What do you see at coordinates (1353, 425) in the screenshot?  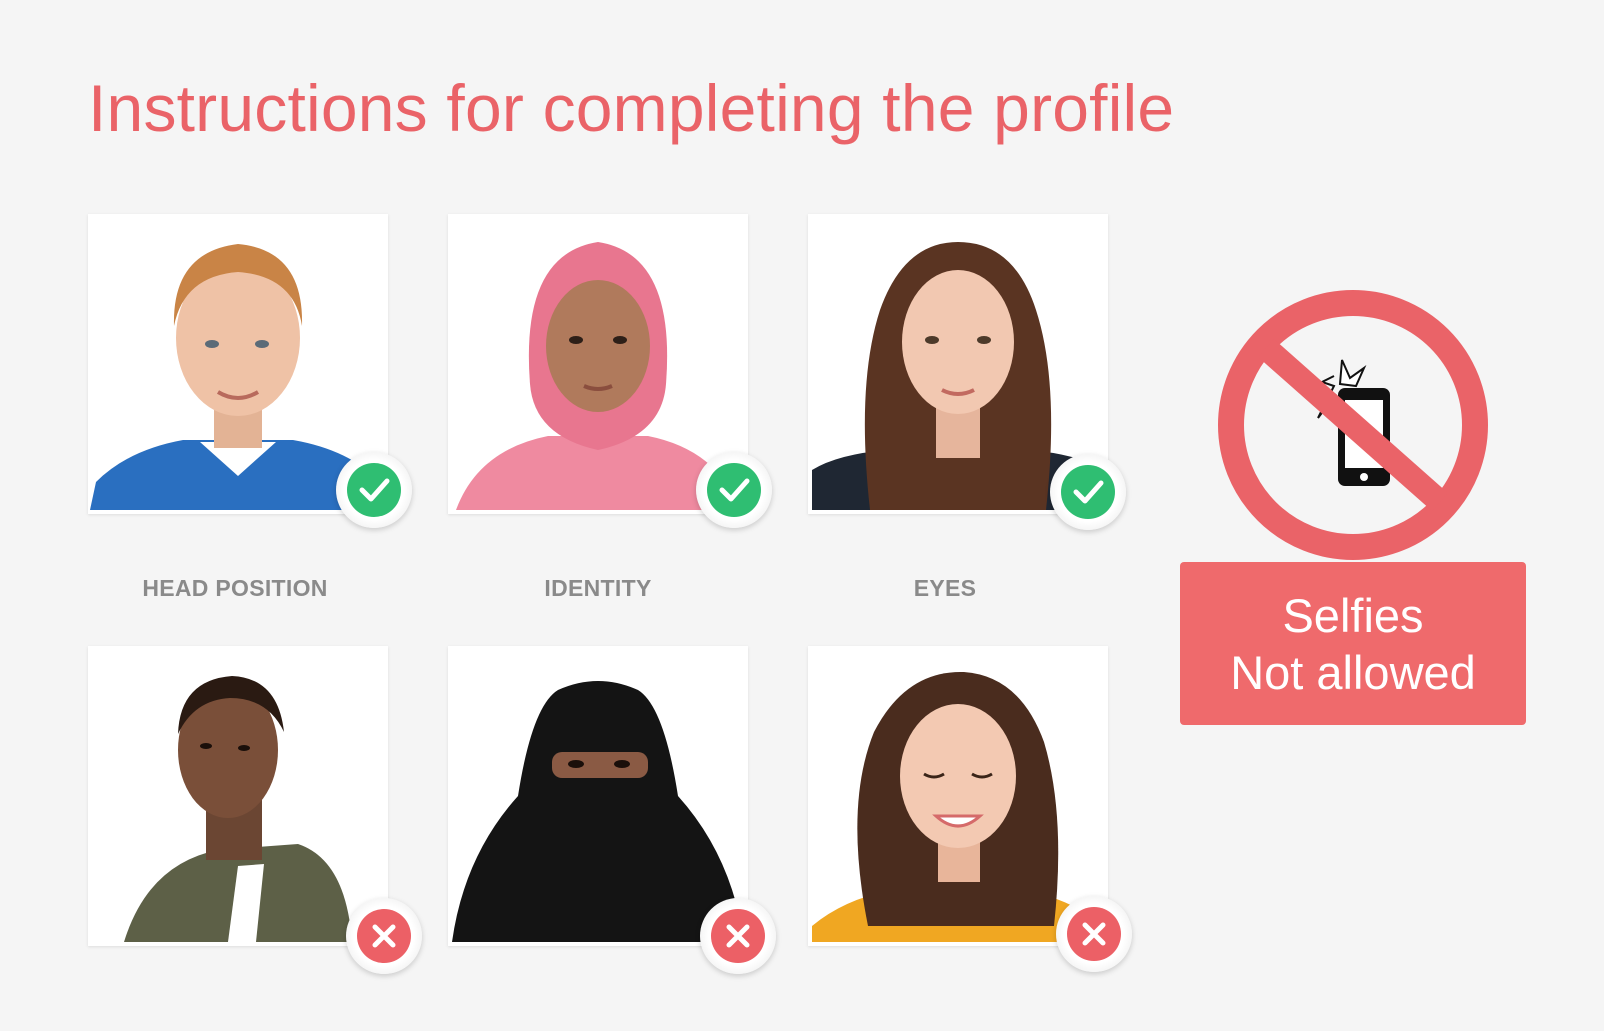 I see `no-selfie-icon` at bounding box center [1353, 425].